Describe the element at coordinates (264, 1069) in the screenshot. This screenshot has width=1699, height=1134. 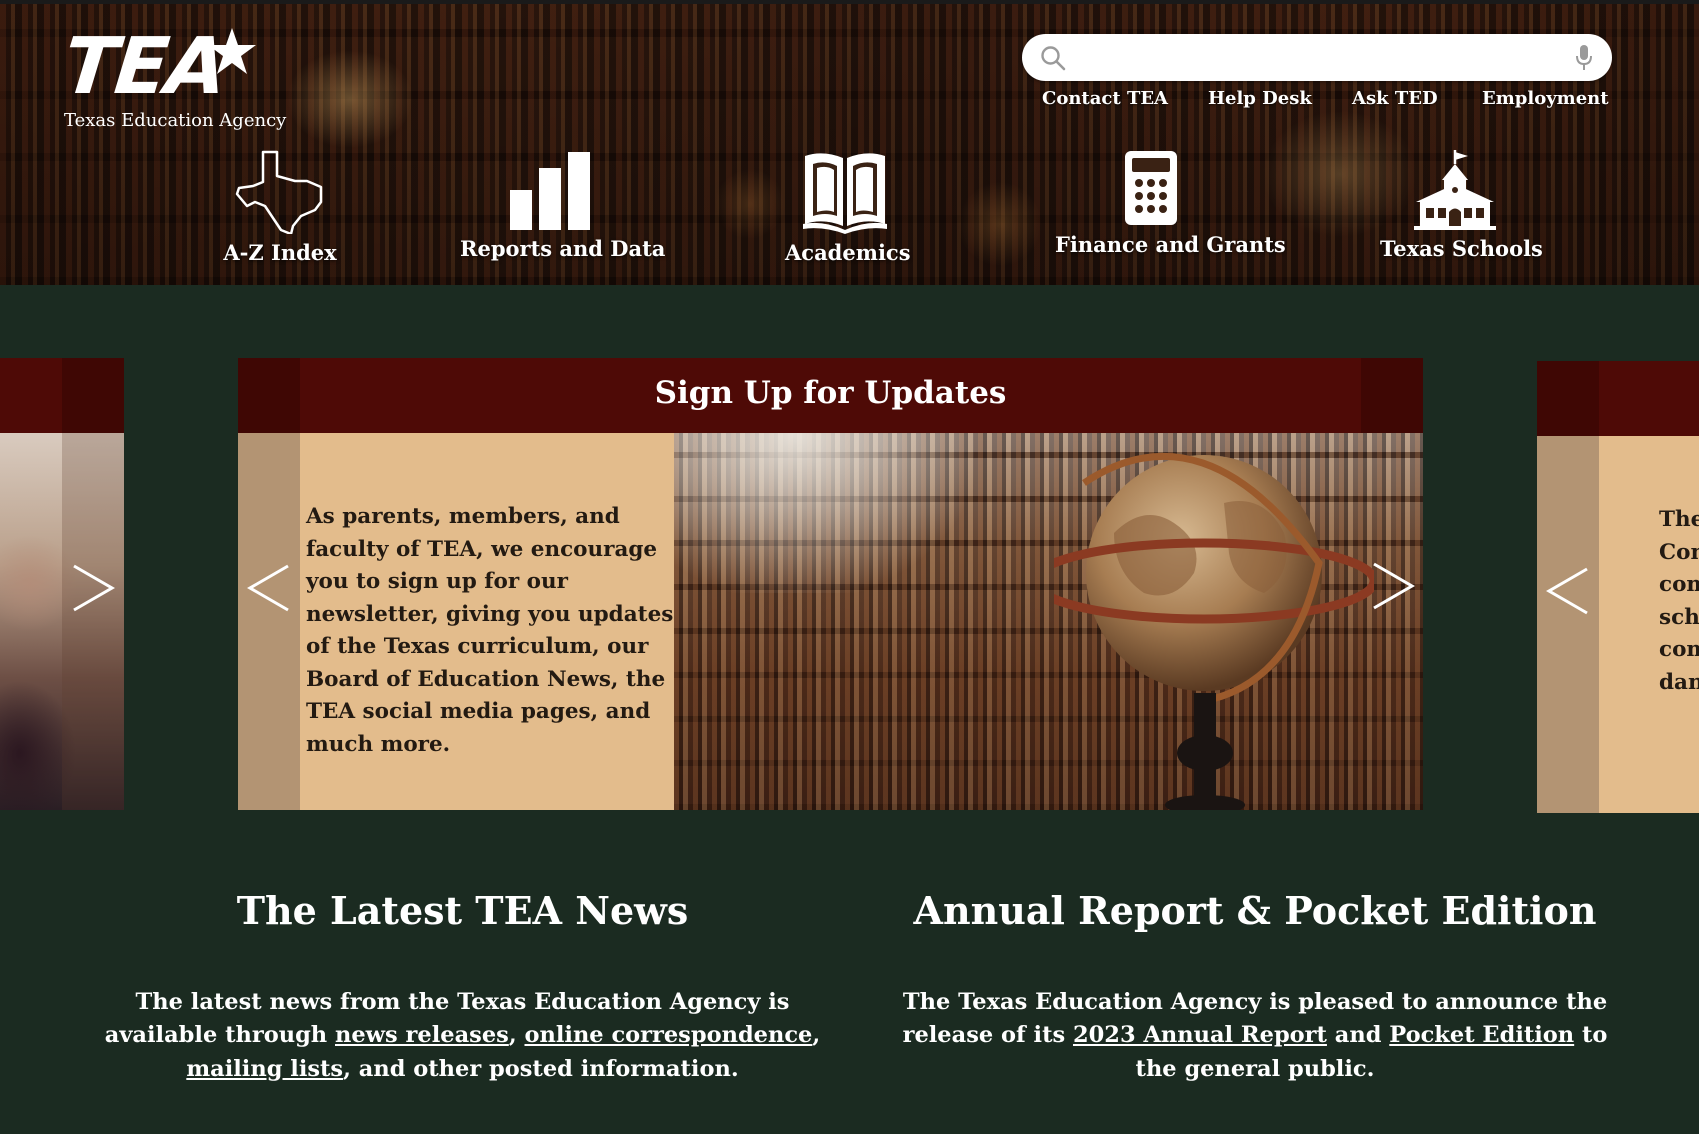
I see `mailing-lists-link: mailing lists` at that location.